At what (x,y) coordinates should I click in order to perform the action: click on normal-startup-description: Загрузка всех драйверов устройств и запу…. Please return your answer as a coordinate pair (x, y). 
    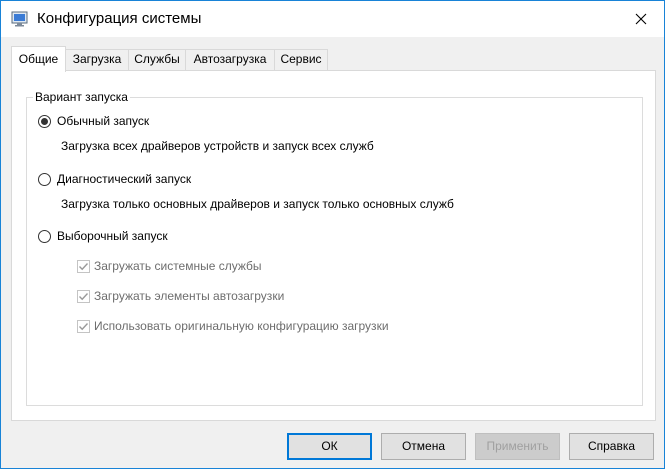
    Looking at the image, I should click on (217, 146).